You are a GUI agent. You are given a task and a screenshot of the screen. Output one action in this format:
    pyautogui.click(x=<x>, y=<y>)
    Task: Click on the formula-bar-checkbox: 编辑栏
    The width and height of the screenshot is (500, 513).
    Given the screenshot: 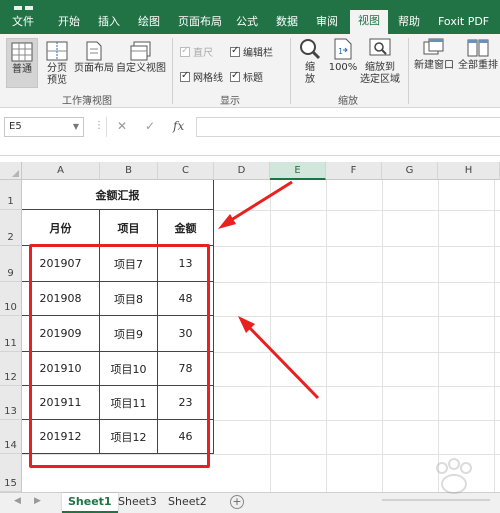 What is the action you would take?
    pyautogui.click(x=251, y=51)
    